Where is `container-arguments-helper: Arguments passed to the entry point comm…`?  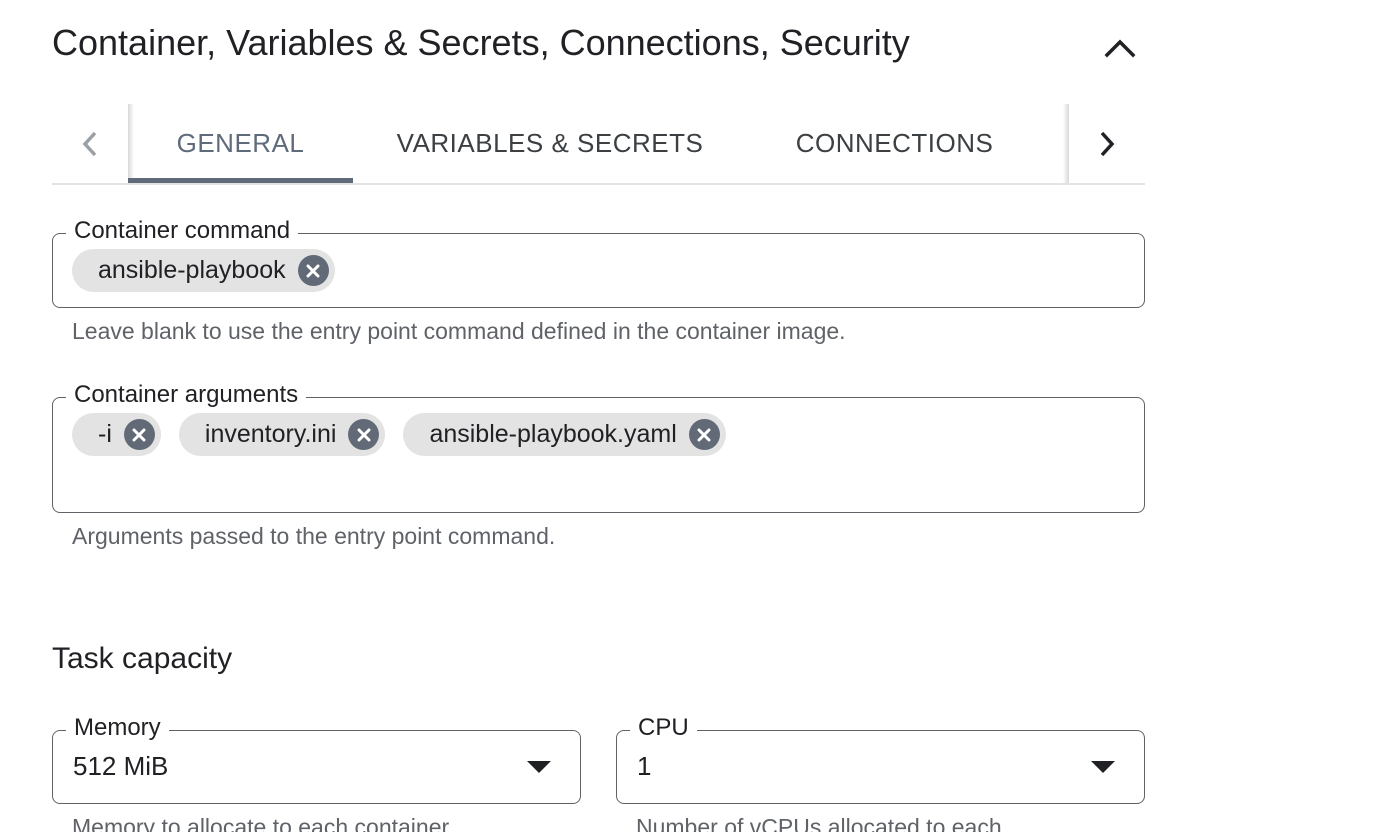
container-arguments-helper: Arguments passed to the entry point comm… is located at coordinates (314, 536).